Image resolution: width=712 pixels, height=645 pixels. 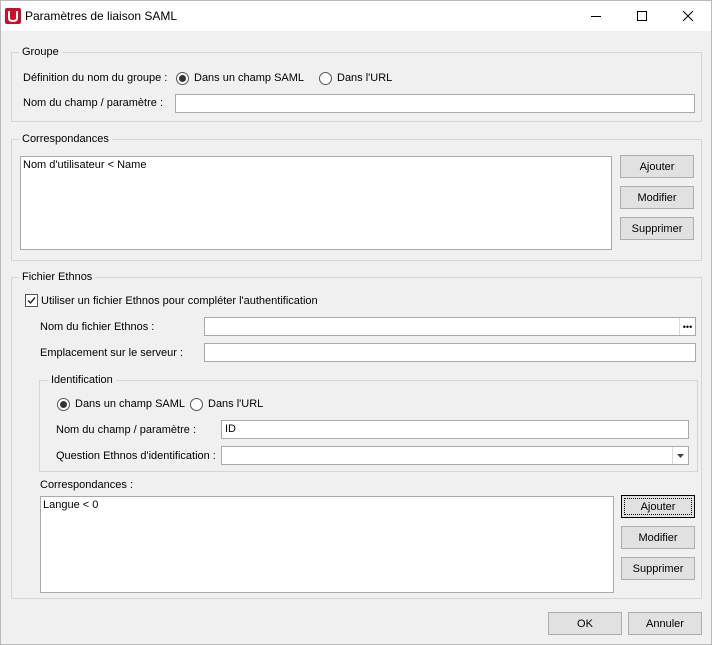 What do you see at coordinates (82, 380) in the screenshot?
I see `identification-title: Identification` at bounding box center [82, 380].